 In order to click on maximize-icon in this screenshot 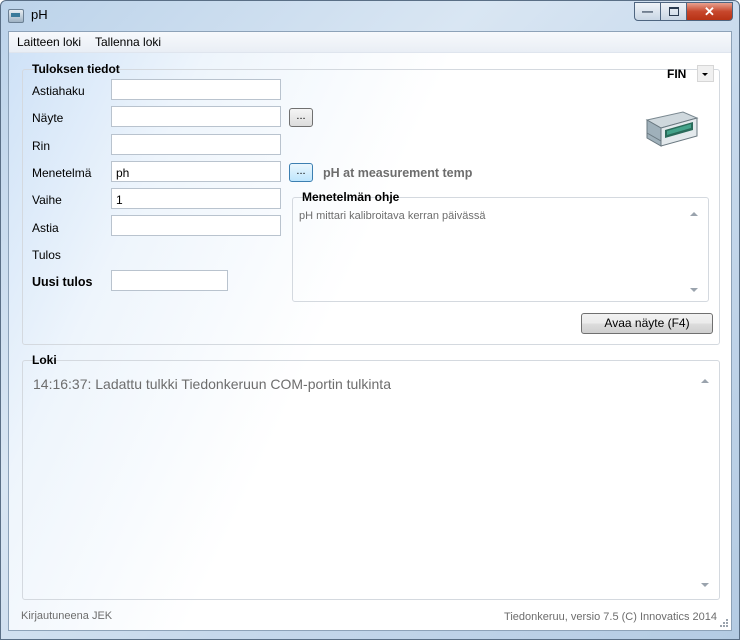, I will do `click(673, 11)`.